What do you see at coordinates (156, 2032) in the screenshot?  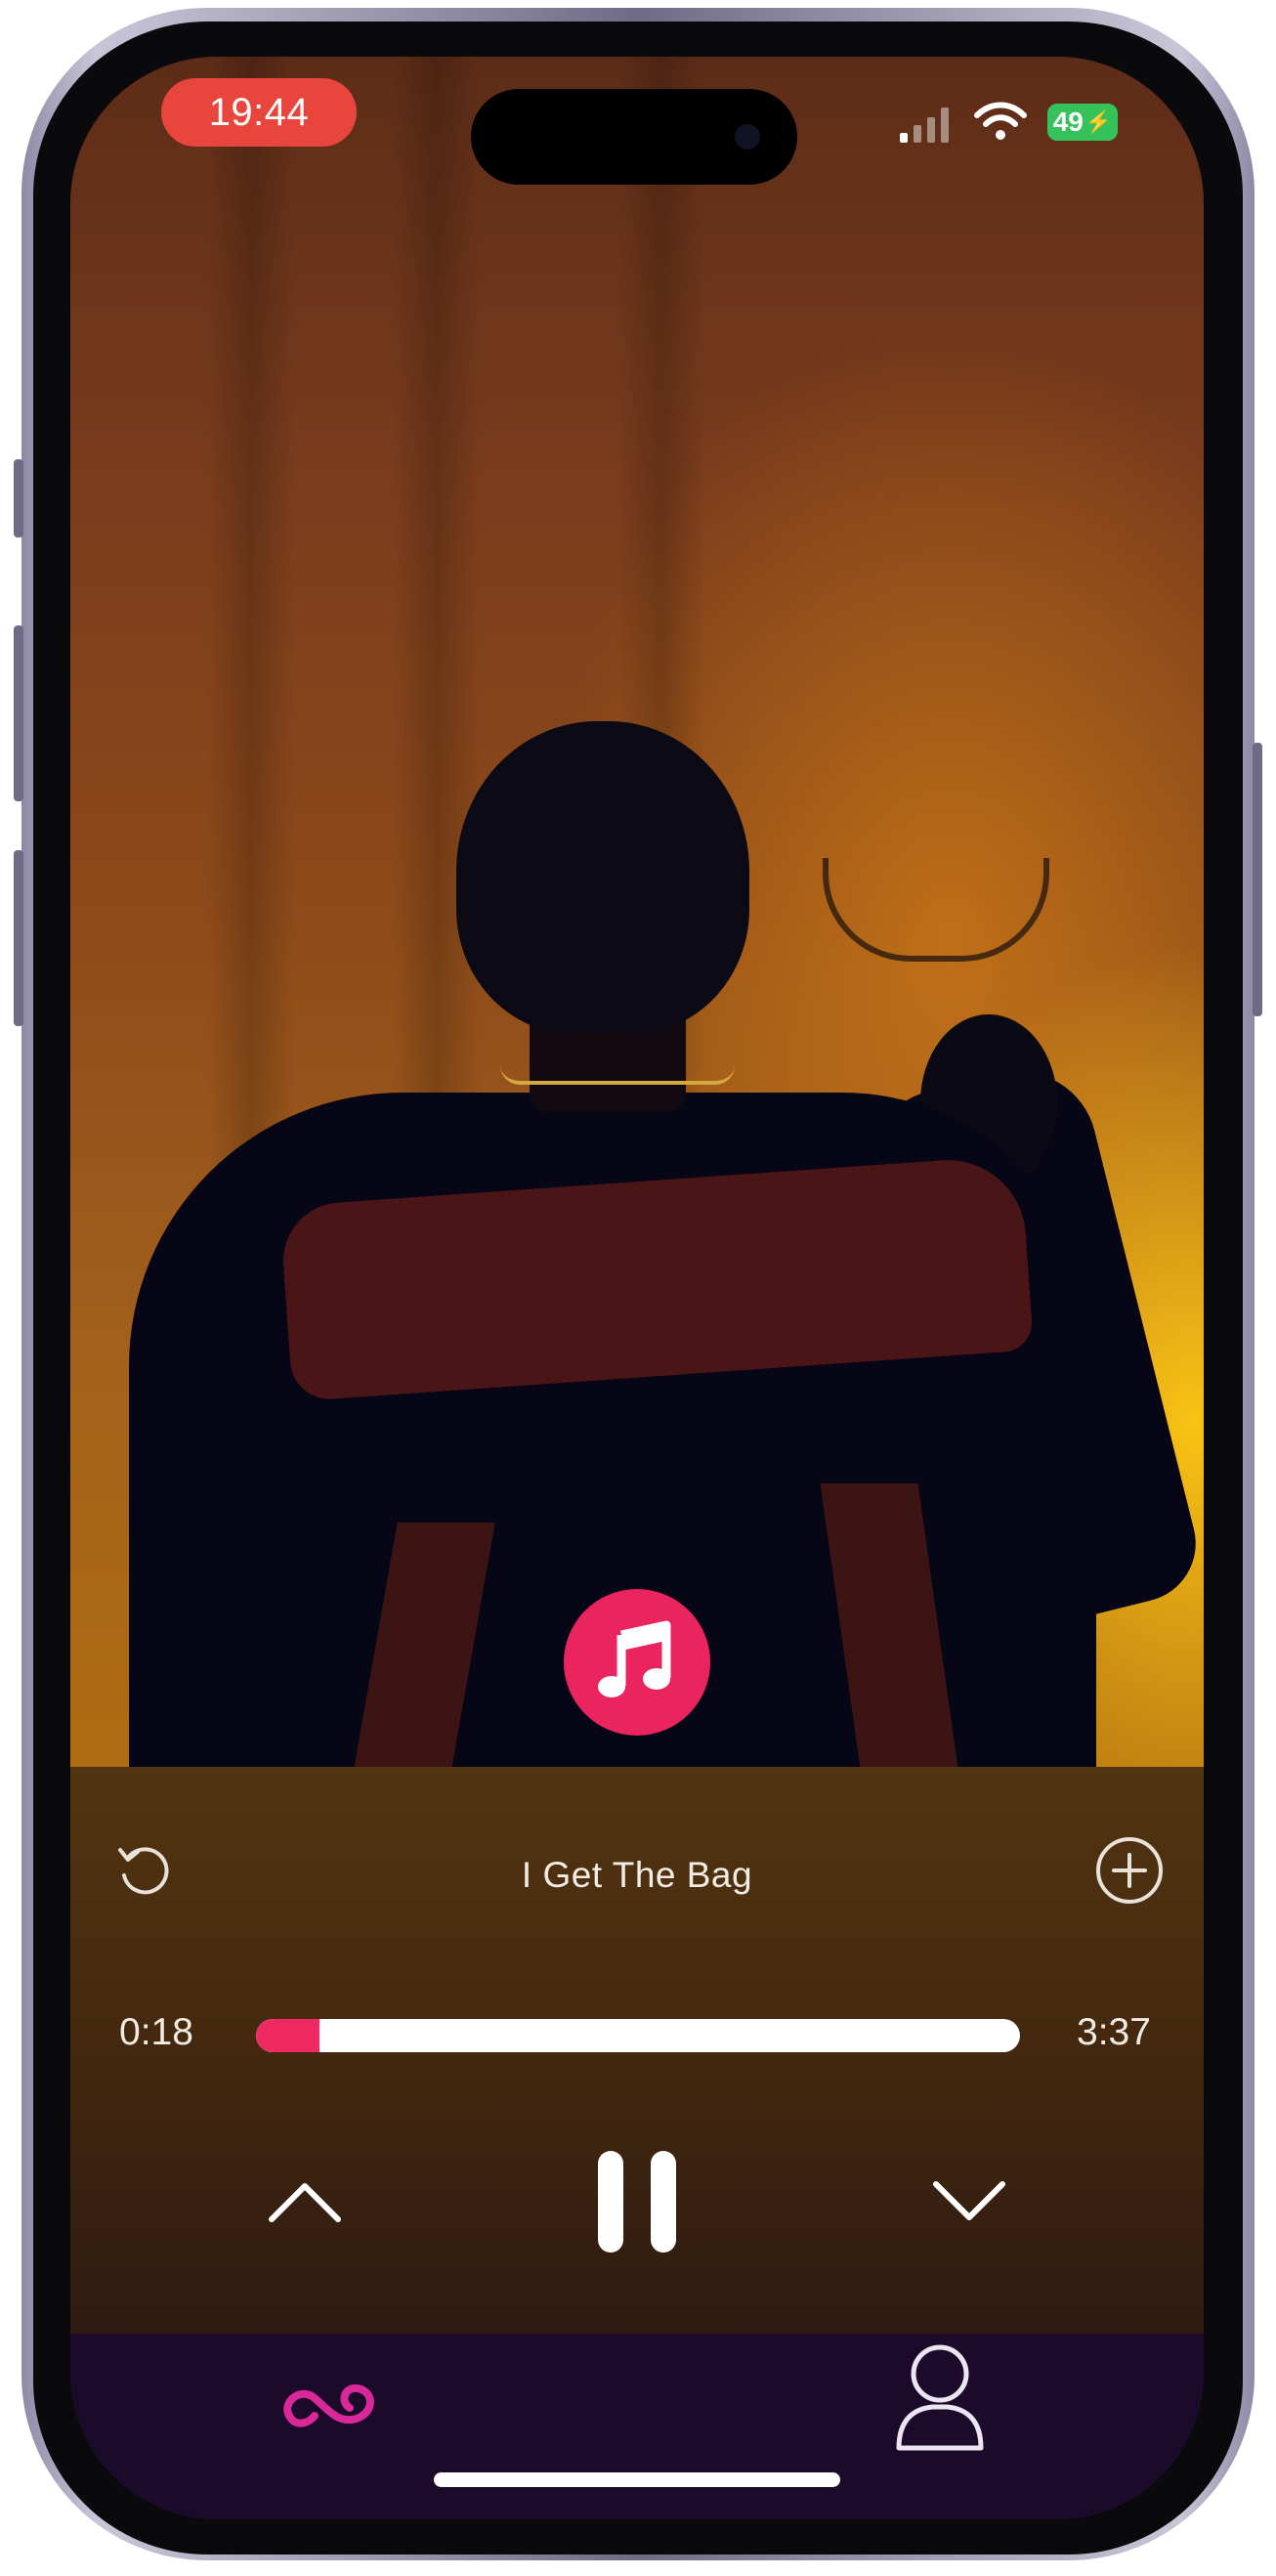 I see `elapsed-time: 0:18` at bounding box center [156, 2032].